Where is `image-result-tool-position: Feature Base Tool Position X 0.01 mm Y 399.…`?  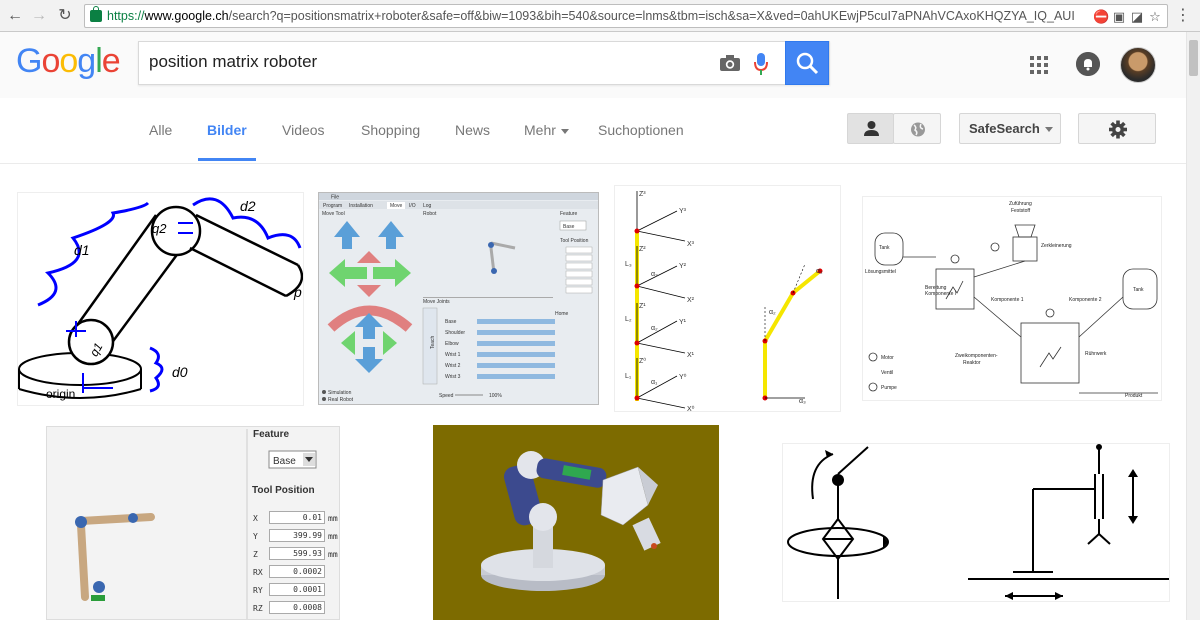 image-result-tool-position: Feature Base Tool Position X 0.01 mm Y 399.… is located at coordinates (193, 523).